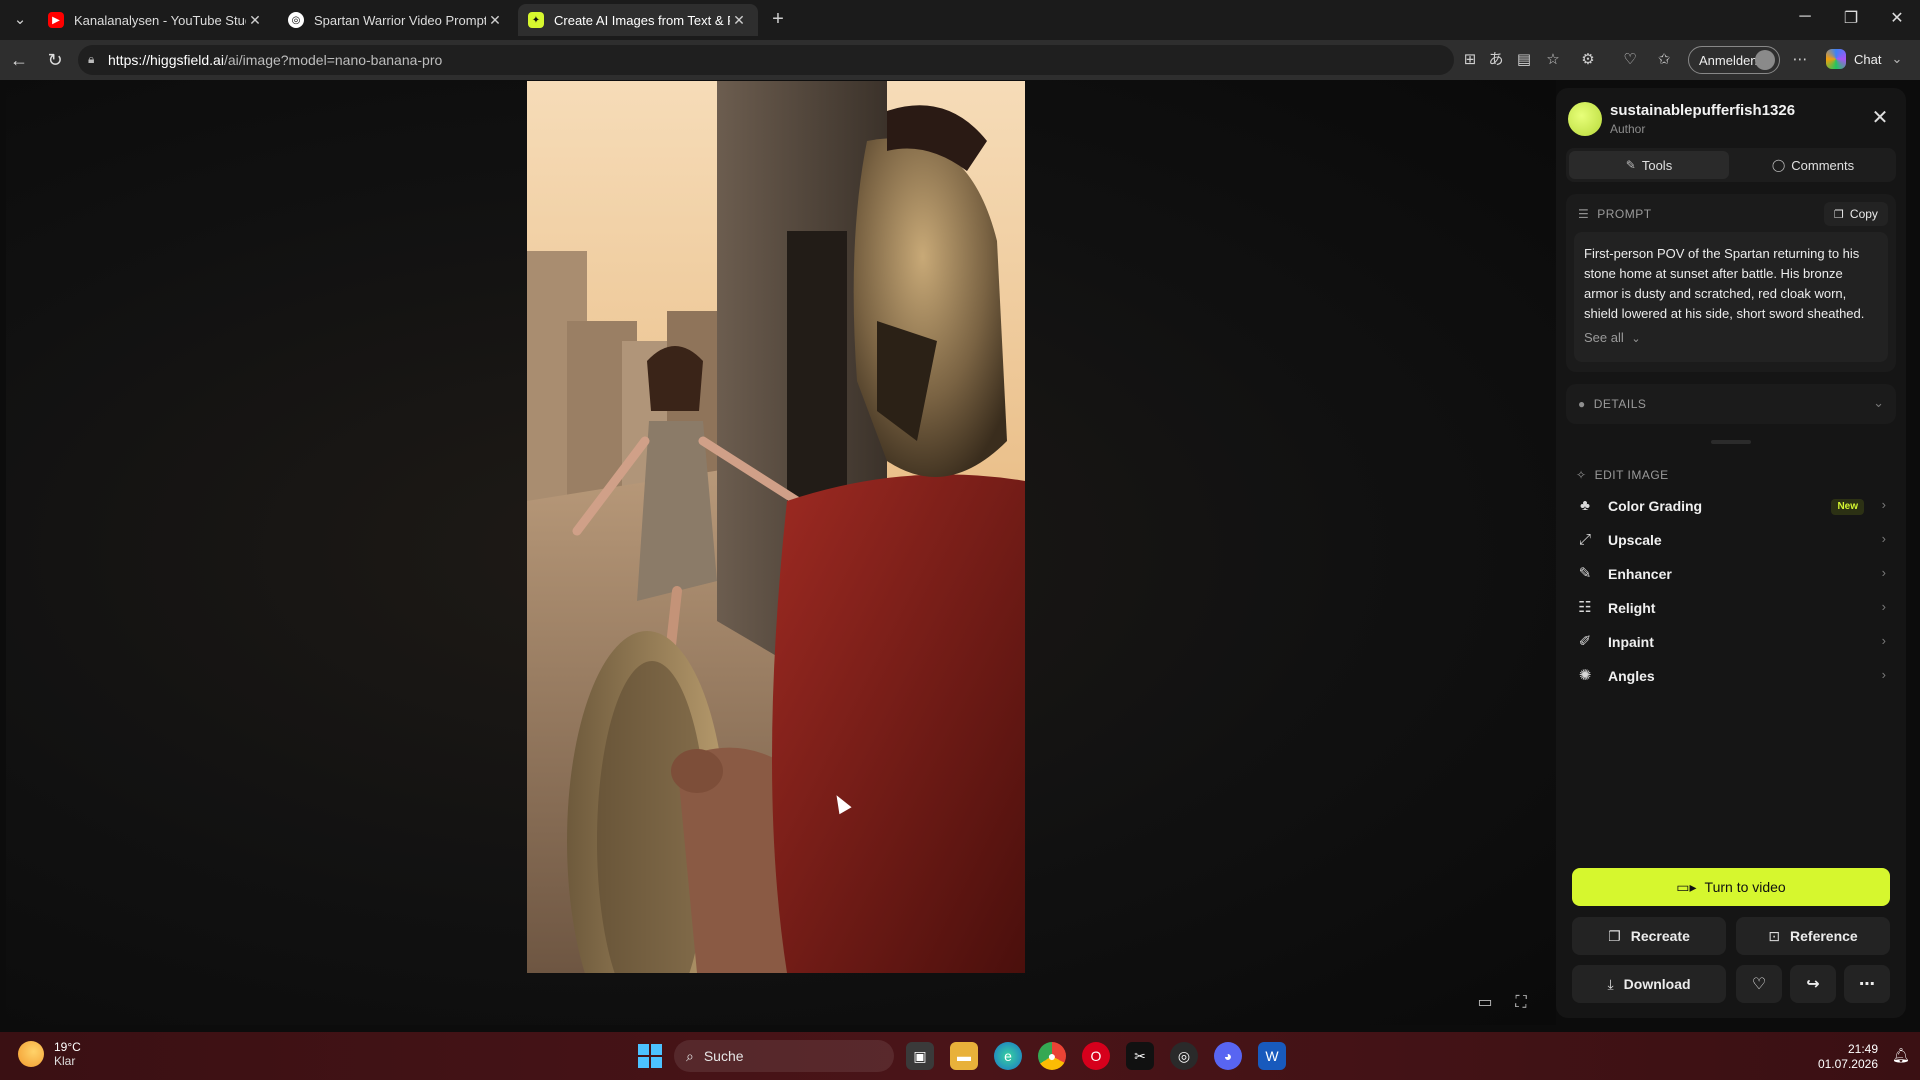 The height and width of the screenshot is (1080, 1920). What do you see at coordinates (1848, 1057) in the screenshot?
I see `taskbar-clock: 21:49 01.07.2026` at bounding box center [1848, 1057].